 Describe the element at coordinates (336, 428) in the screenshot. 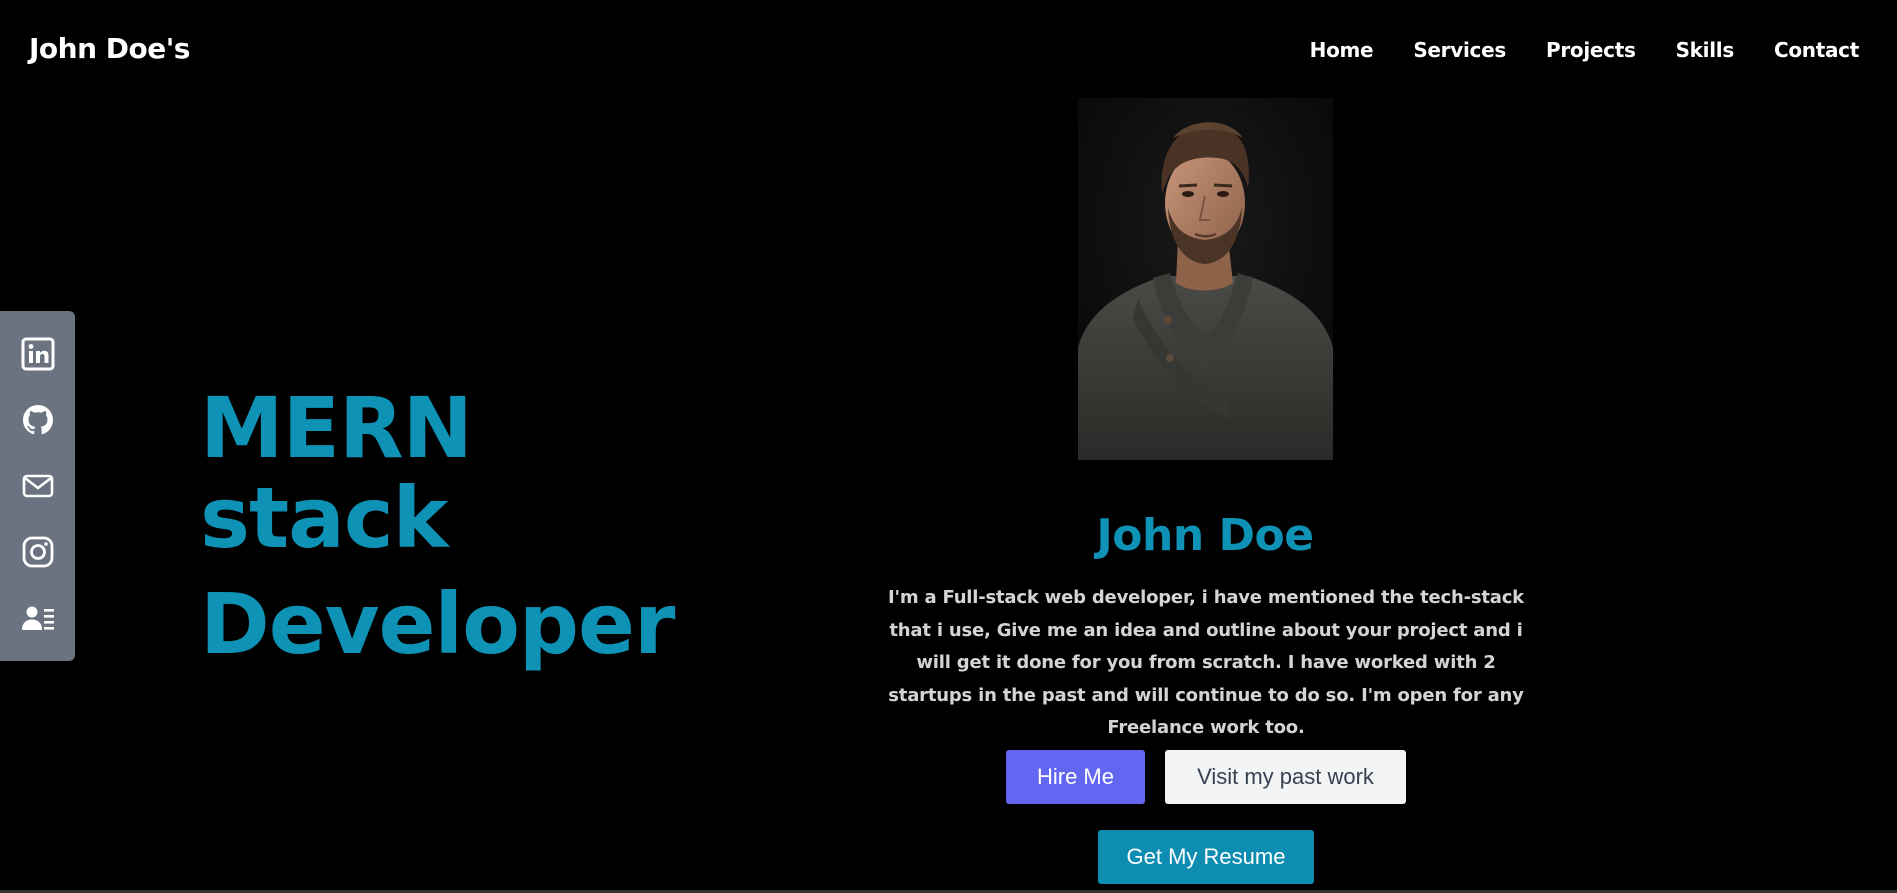

I see `hero-title-line-1: MERN` at that location.